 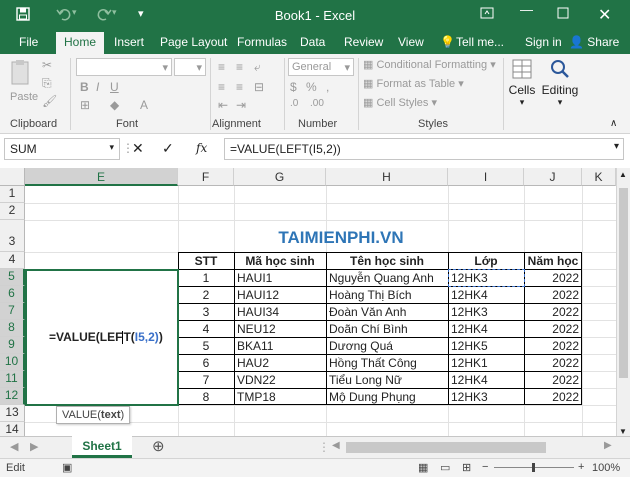 What do you see at coordinates (599, 177) in the screenshot?
I see `col-header-k: K` at bounding box center [599, 177].